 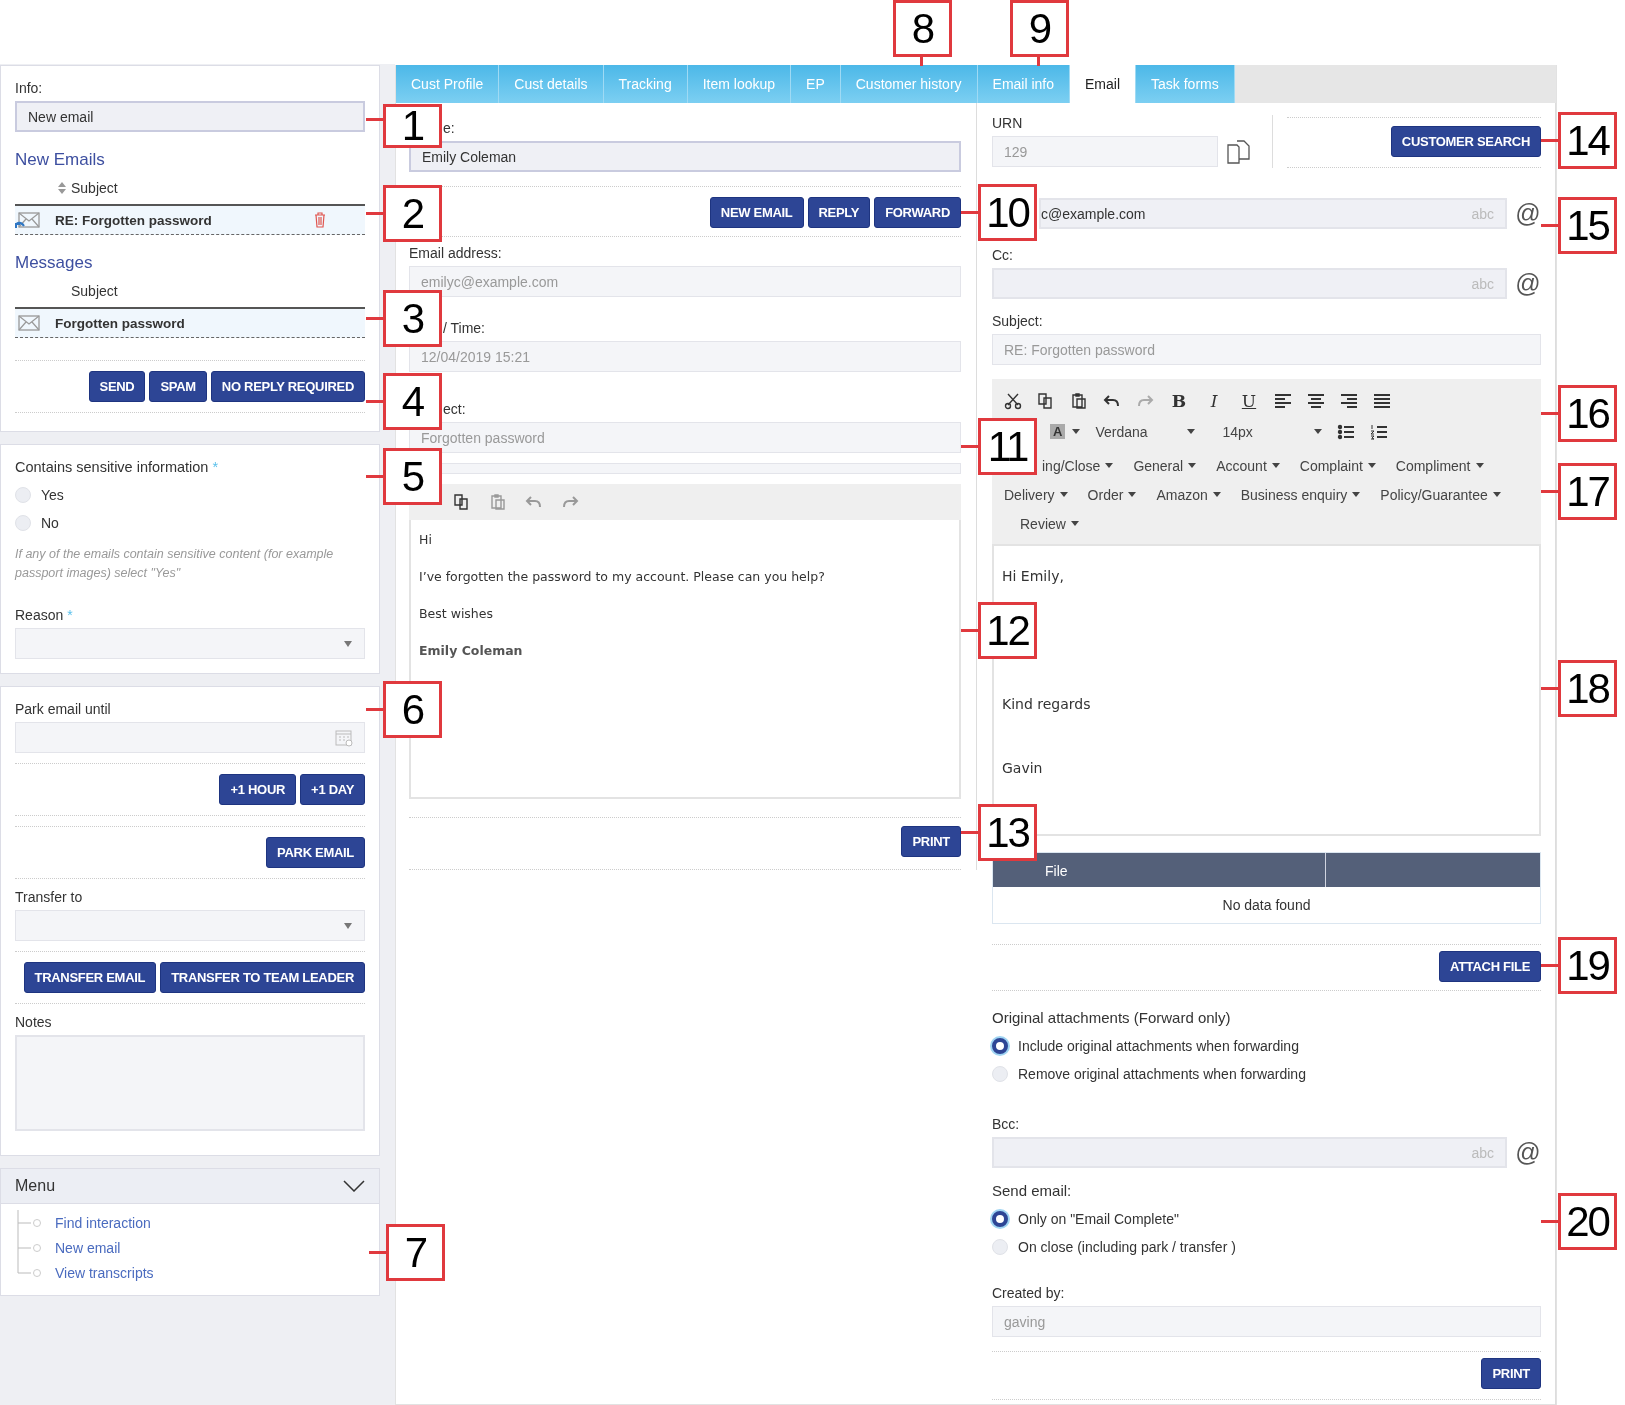 I want to click on field-label: Park email until, so click(x=63, y=709).